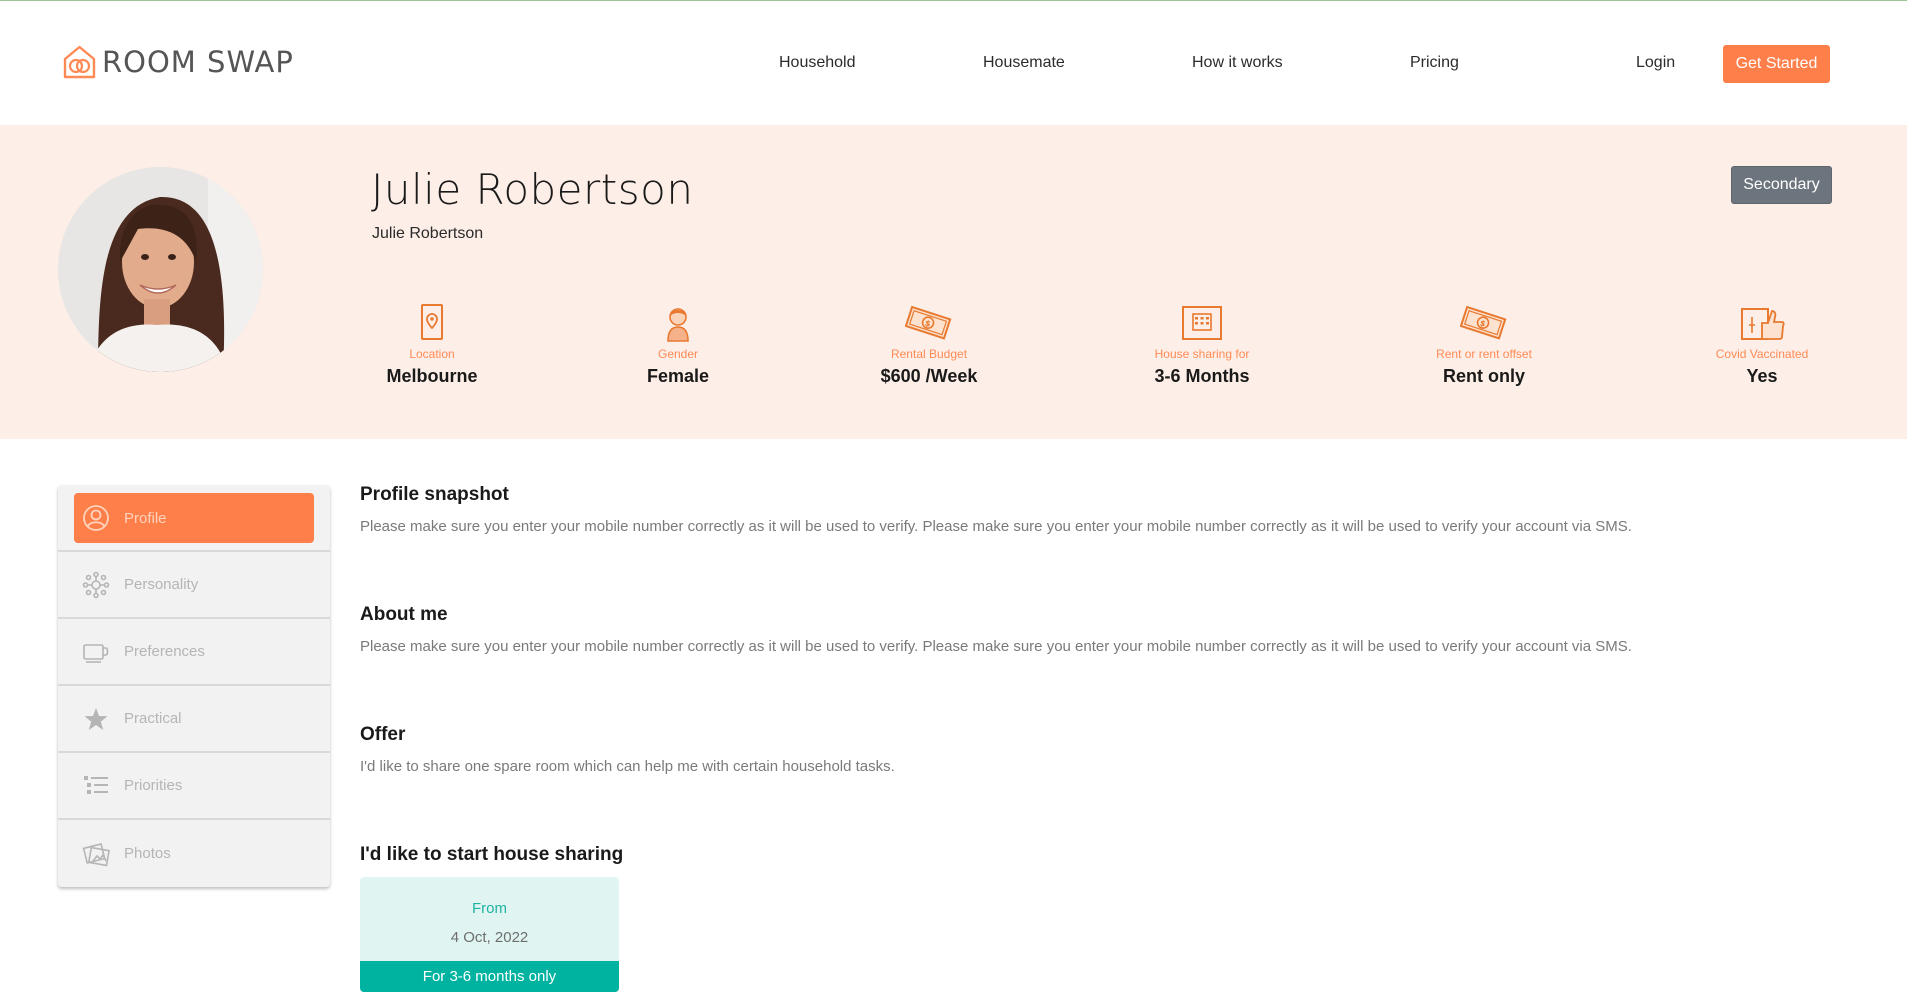  Describe the element at coordinates (1434, 63) in the screenshot. I see `nav-pricing: Pricing` at that location.